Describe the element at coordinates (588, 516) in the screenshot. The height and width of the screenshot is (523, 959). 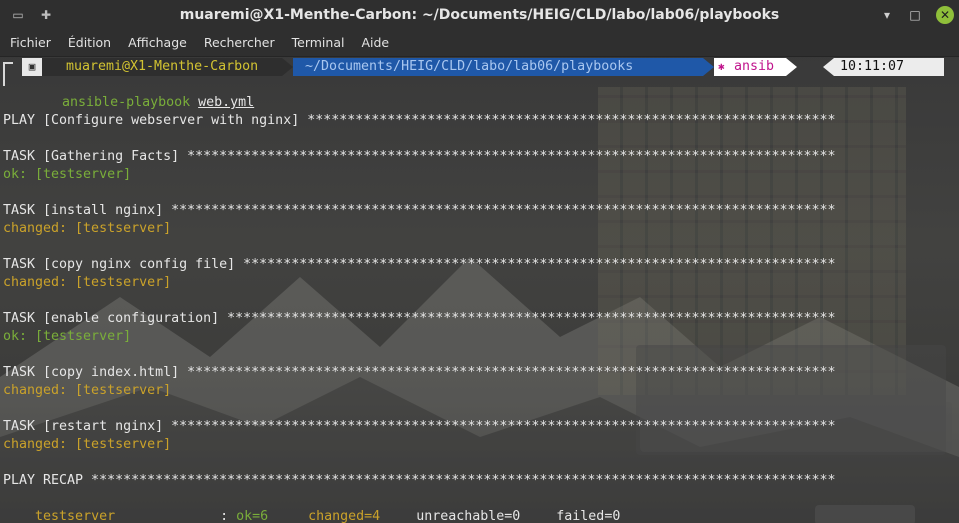
I see `recap-failed: failed=0` at that location.